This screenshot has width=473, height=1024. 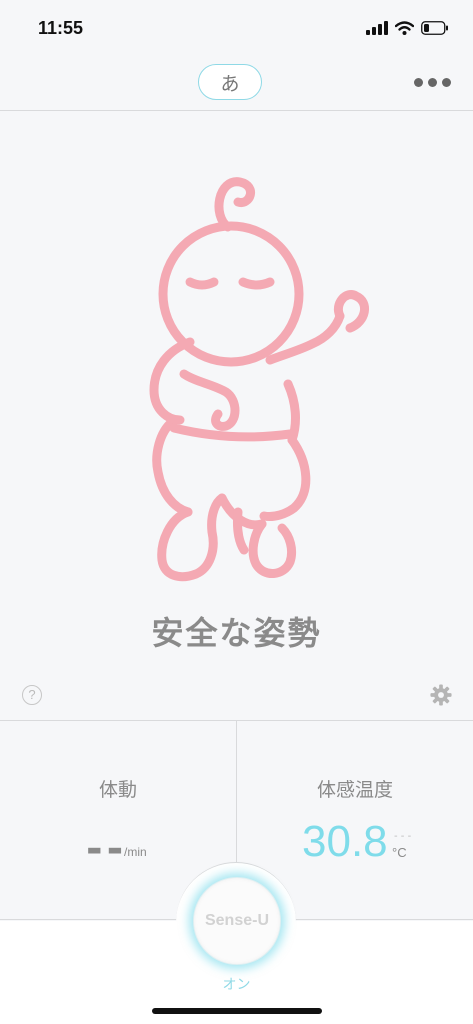 I want to click on more-options-icon, so click(x=431, y=82).